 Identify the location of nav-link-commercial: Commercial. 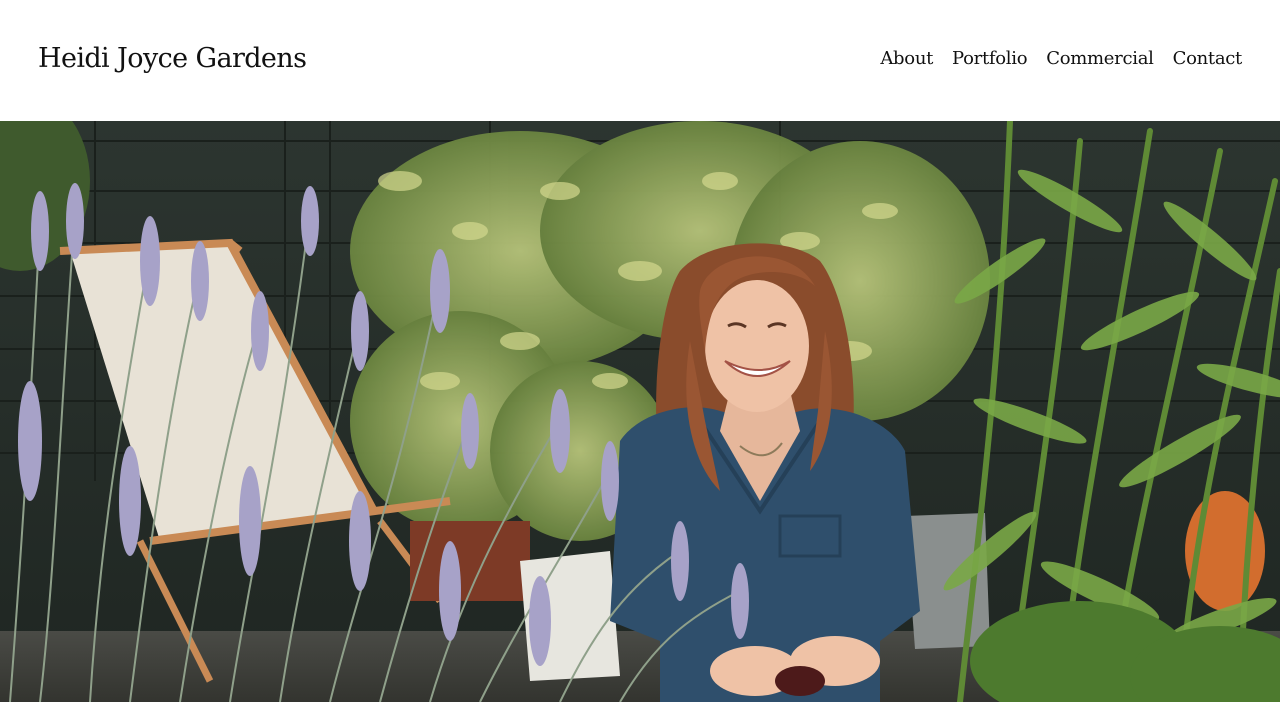
(1100, 59).